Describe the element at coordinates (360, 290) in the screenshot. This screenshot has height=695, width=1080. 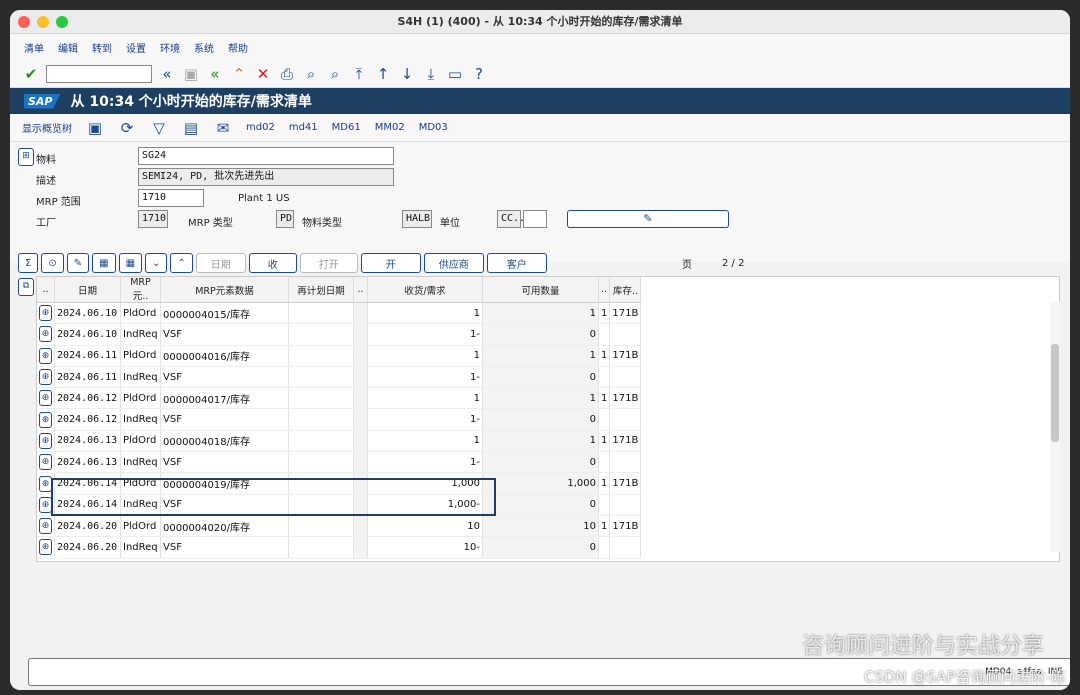
I see `col-exc: ..` at that location.